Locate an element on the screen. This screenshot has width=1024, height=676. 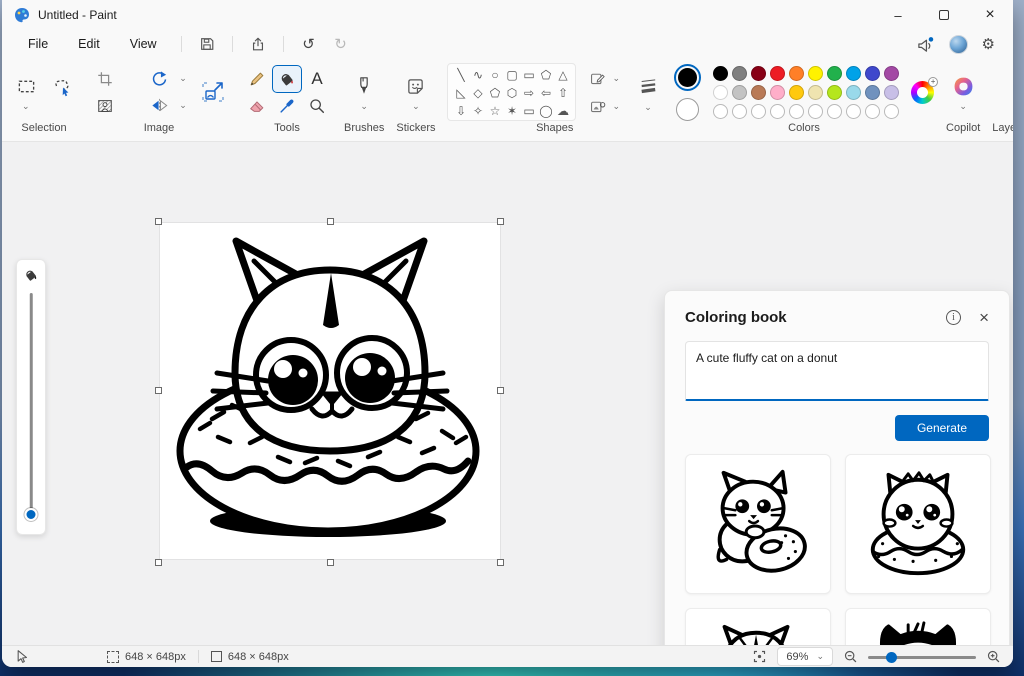
pencil-tool is located at coordinates (257, 79).